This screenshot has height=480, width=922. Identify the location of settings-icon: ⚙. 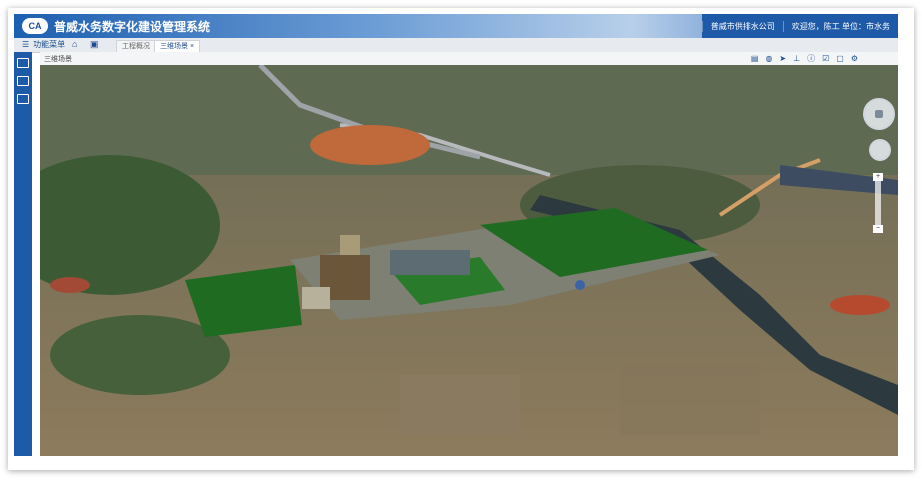
(854, 58).